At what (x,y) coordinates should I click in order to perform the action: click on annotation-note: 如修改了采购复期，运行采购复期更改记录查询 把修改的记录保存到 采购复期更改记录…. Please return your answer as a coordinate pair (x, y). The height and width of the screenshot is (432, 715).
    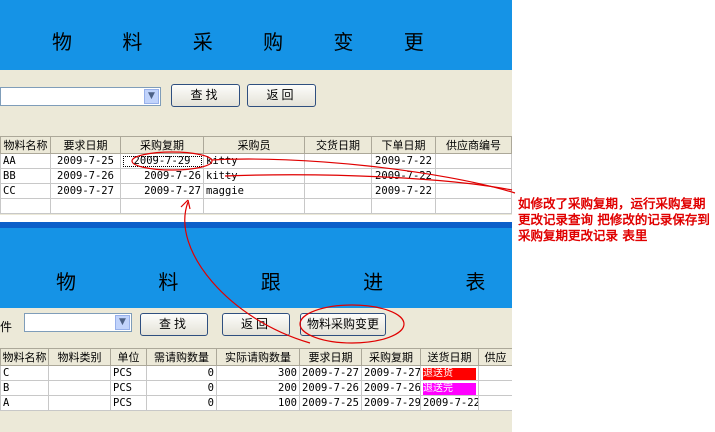
    Looking at the image, I should click on (614, 219).